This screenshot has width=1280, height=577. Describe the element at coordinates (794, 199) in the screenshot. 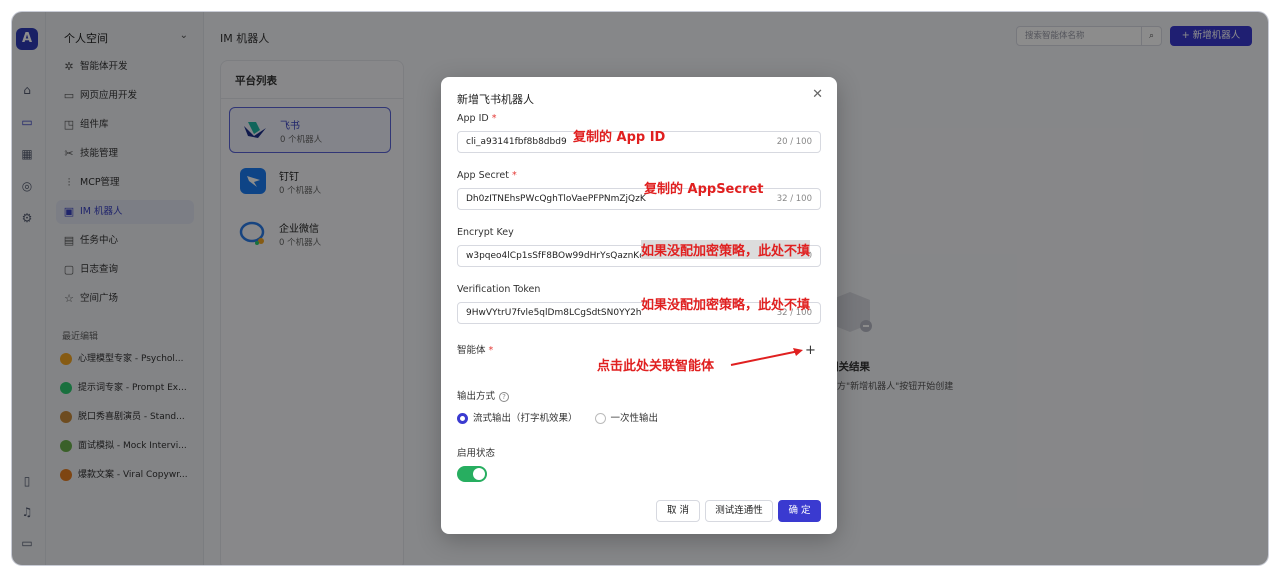

I see `char-count: 32 / 100` at that location.